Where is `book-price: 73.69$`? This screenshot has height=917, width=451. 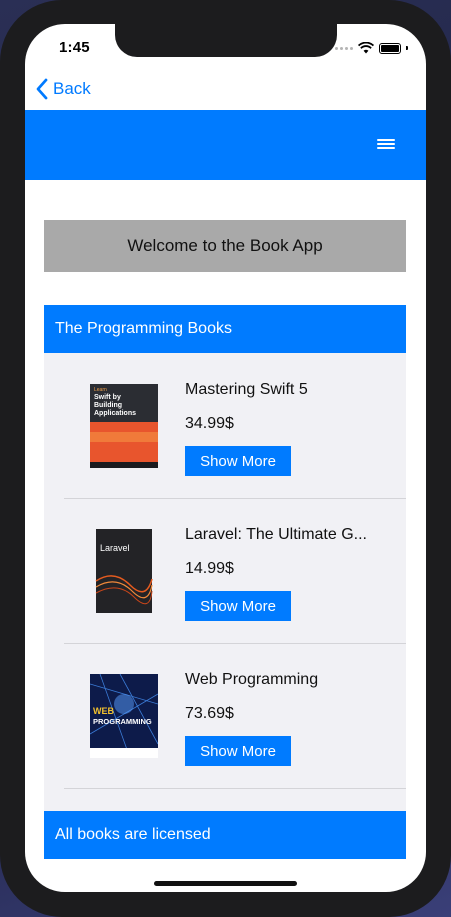
book-price: 73.69$ is located at coordinates (209, 713).